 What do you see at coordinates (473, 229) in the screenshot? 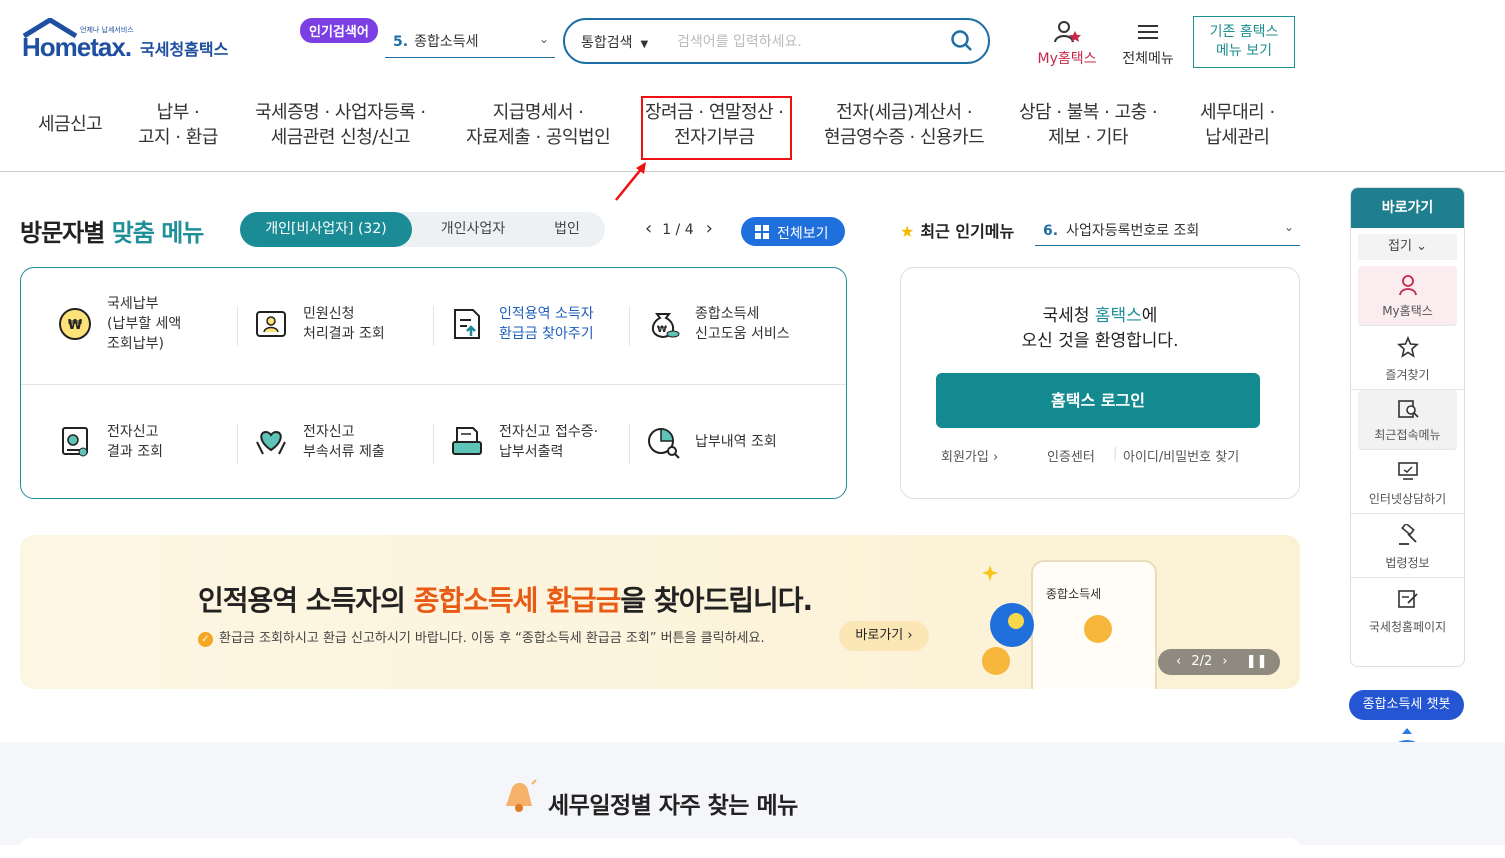
I see `tab-individual-business: 개인사업자` at bounding box center [473, 229].